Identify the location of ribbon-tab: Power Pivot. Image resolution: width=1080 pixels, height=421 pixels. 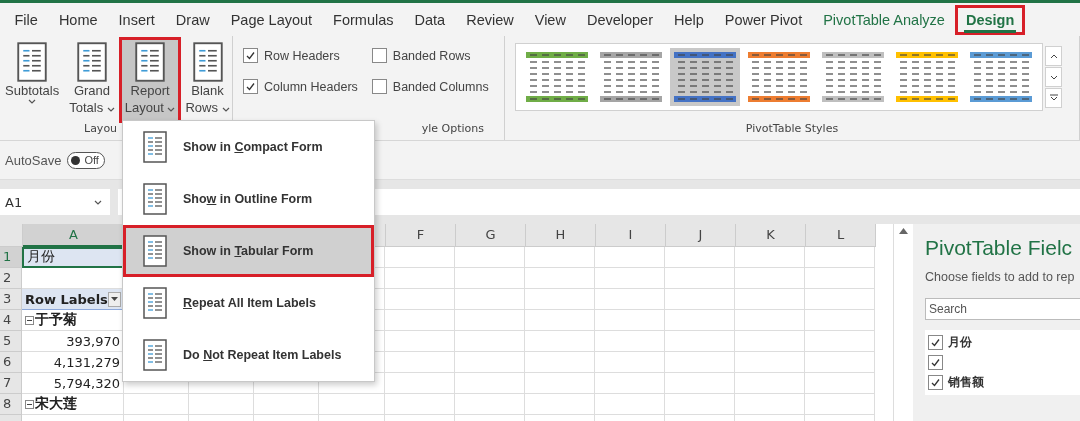
(763, 19).